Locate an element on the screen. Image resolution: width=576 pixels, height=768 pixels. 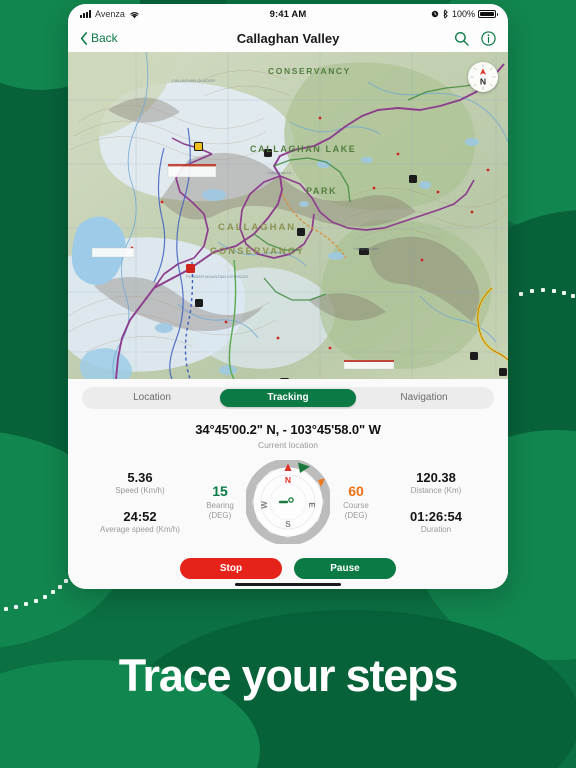
distance-stat: 120.38 Distance (Km) is located at coordinates (436, 482).